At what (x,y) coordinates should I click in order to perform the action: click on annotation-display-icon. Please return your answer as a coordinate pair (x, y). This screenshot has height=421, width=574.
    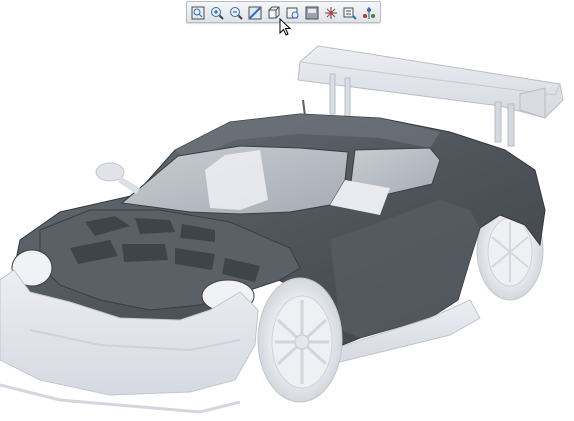
    Looking at the image, I should click on (350, 13).